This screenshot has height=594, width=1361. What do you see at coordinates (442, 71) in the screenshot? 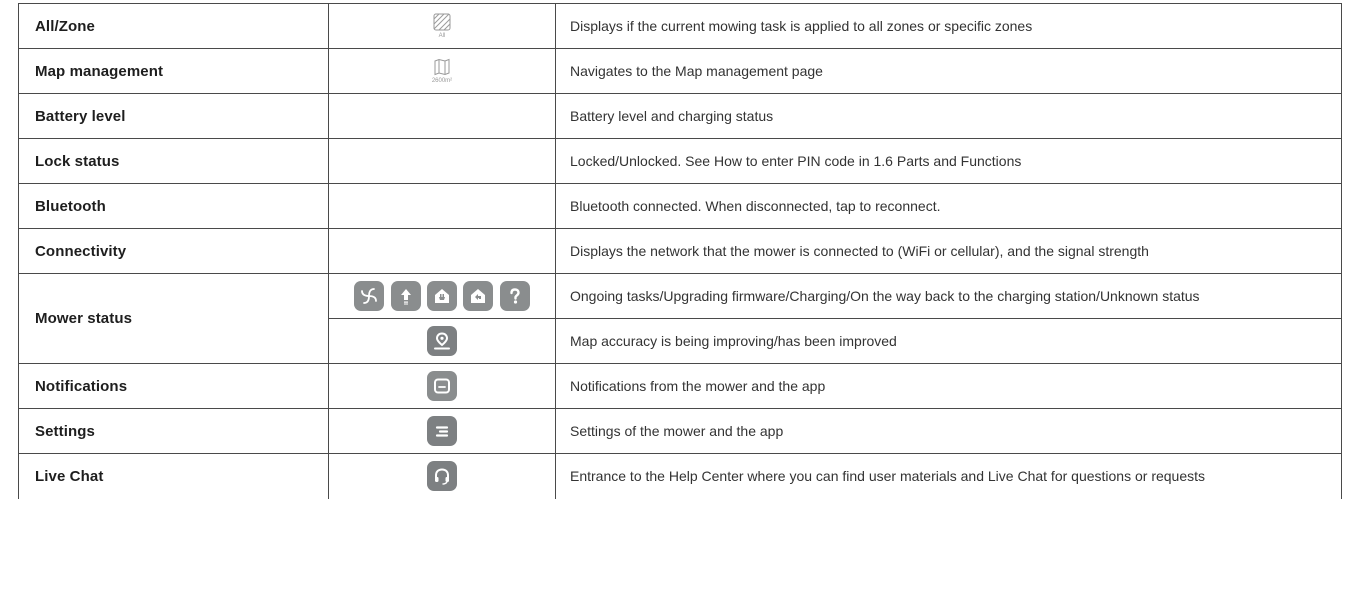
I see `folded-map-icon: 2600m²` at bounding box center [442, 71].